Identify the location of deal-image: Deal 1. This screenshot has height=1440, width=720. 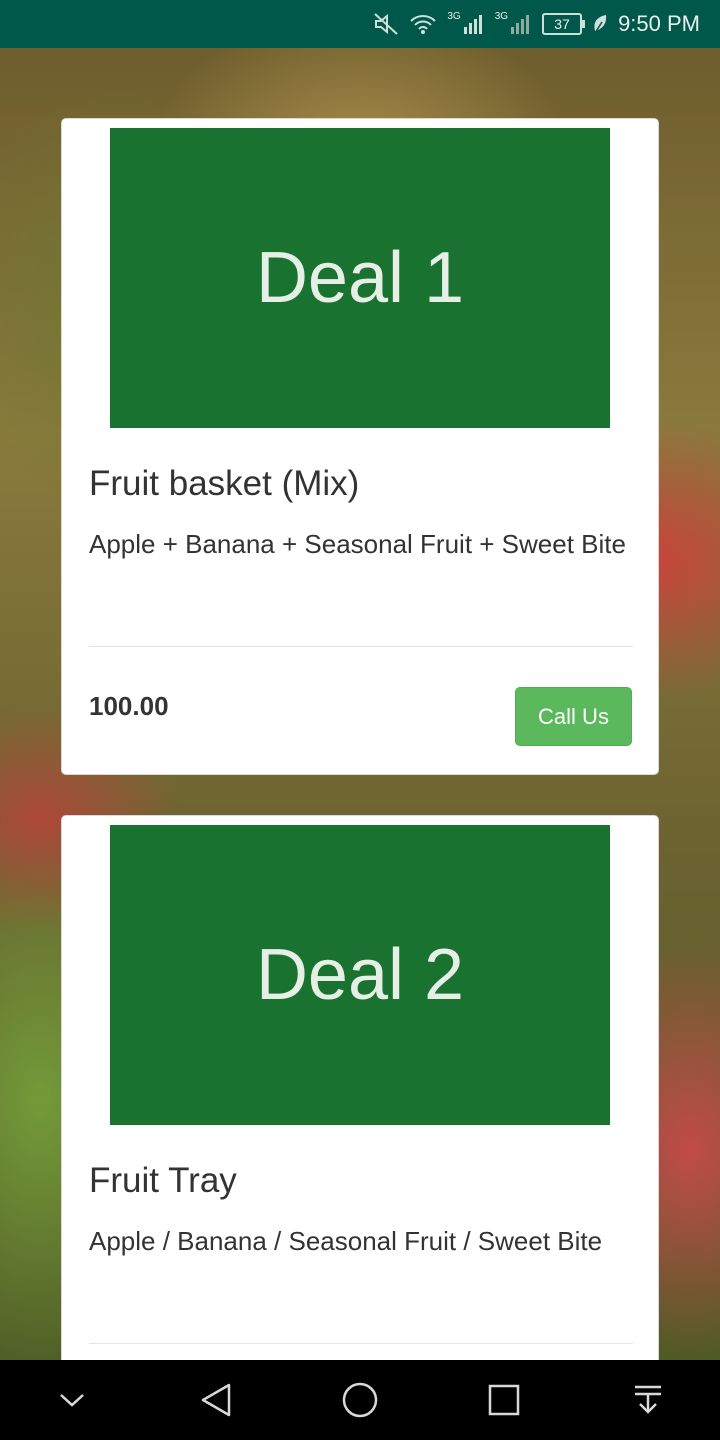
(360, 278).